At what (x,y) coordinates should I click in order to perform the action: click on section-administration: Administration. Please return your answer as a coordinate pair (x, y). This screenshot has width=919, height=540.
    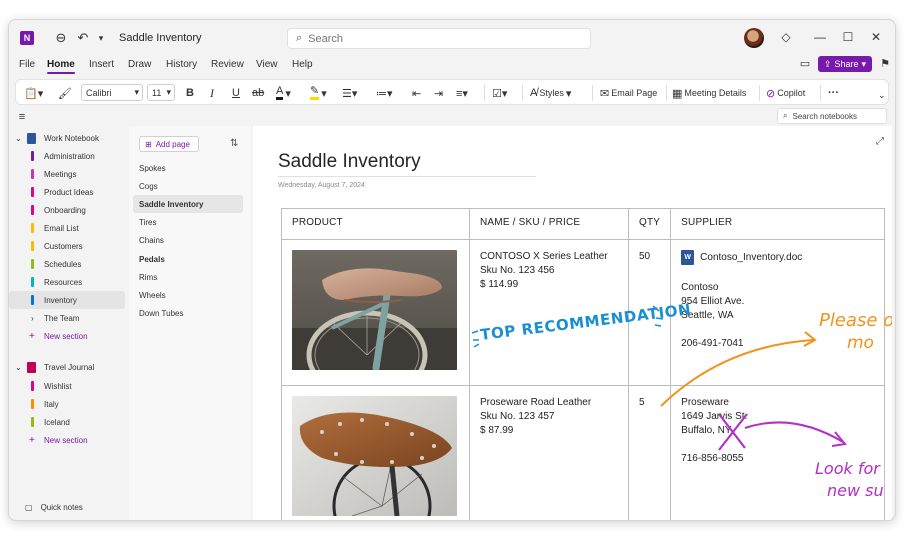
    Looking at the image, I should click on (67, 156).